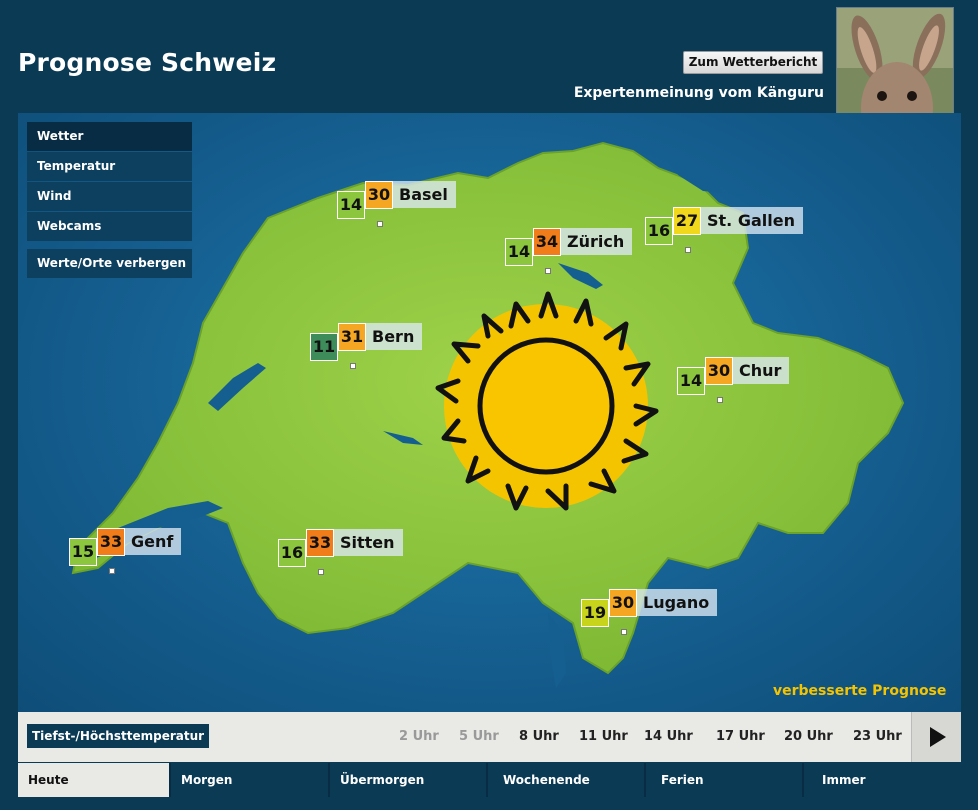 Image resolution: width=978 pixels, height=810 pixels. What do you see at coordinates (877, 736) in the screenshot?
I see `time-23: 23 Uhr` at bounding box center [877, 736].